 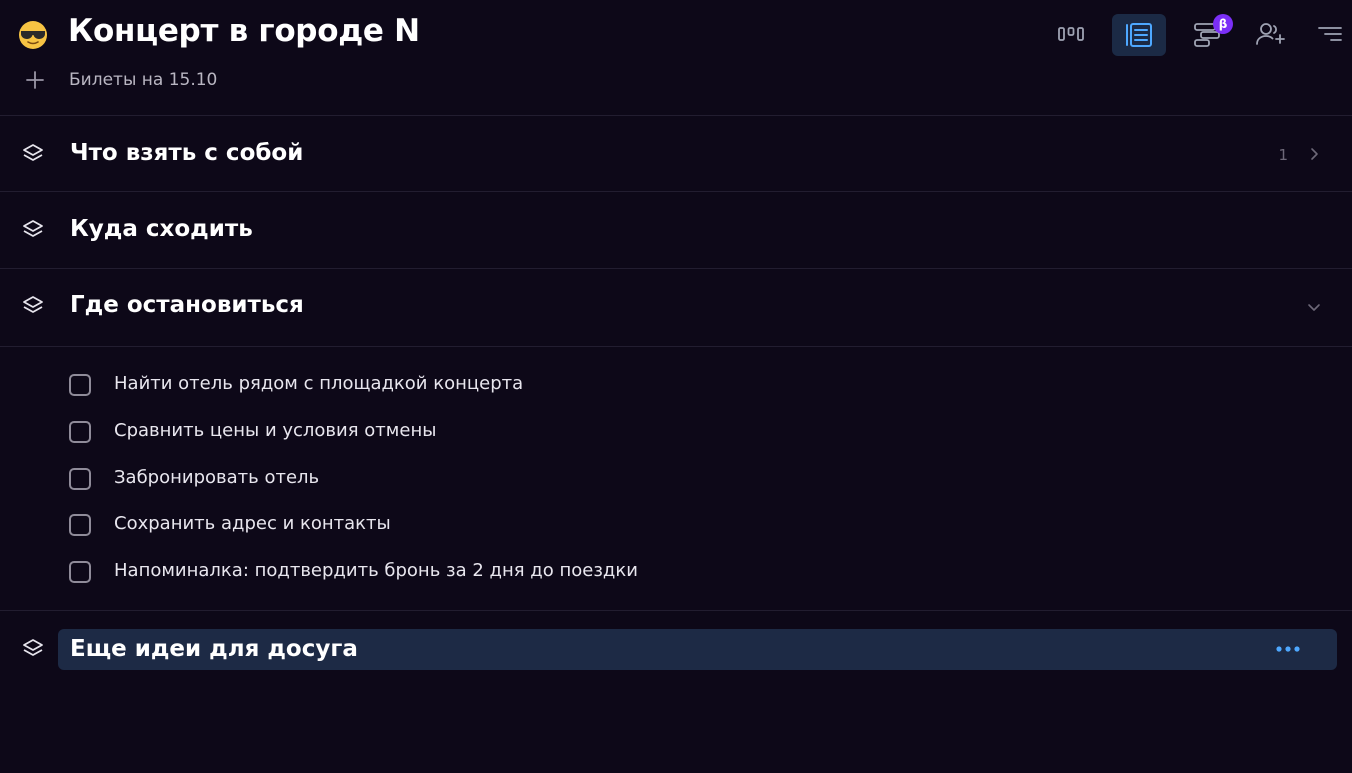 I want to click on board-view-button, so click(x=1071, y=34).